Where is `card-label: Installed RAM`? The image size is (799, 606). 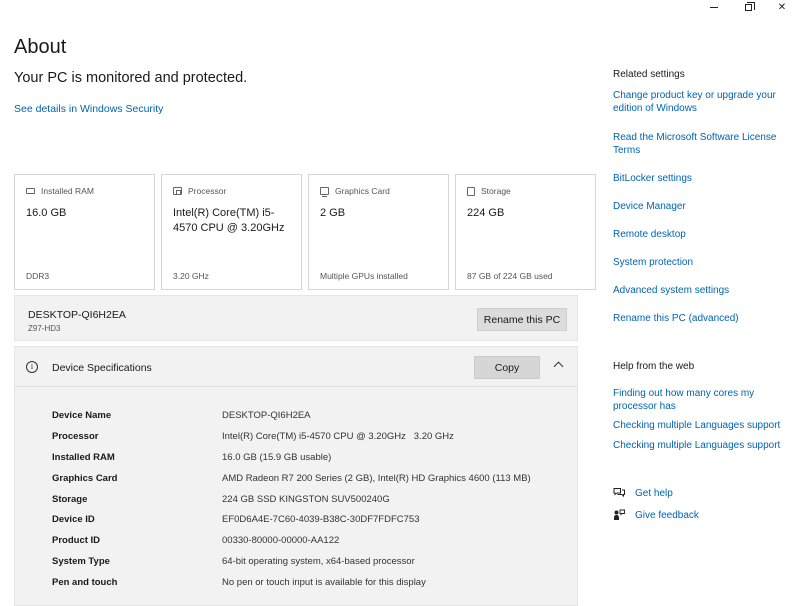
card-label: Installed RAM is located at coordinates (67, 191).